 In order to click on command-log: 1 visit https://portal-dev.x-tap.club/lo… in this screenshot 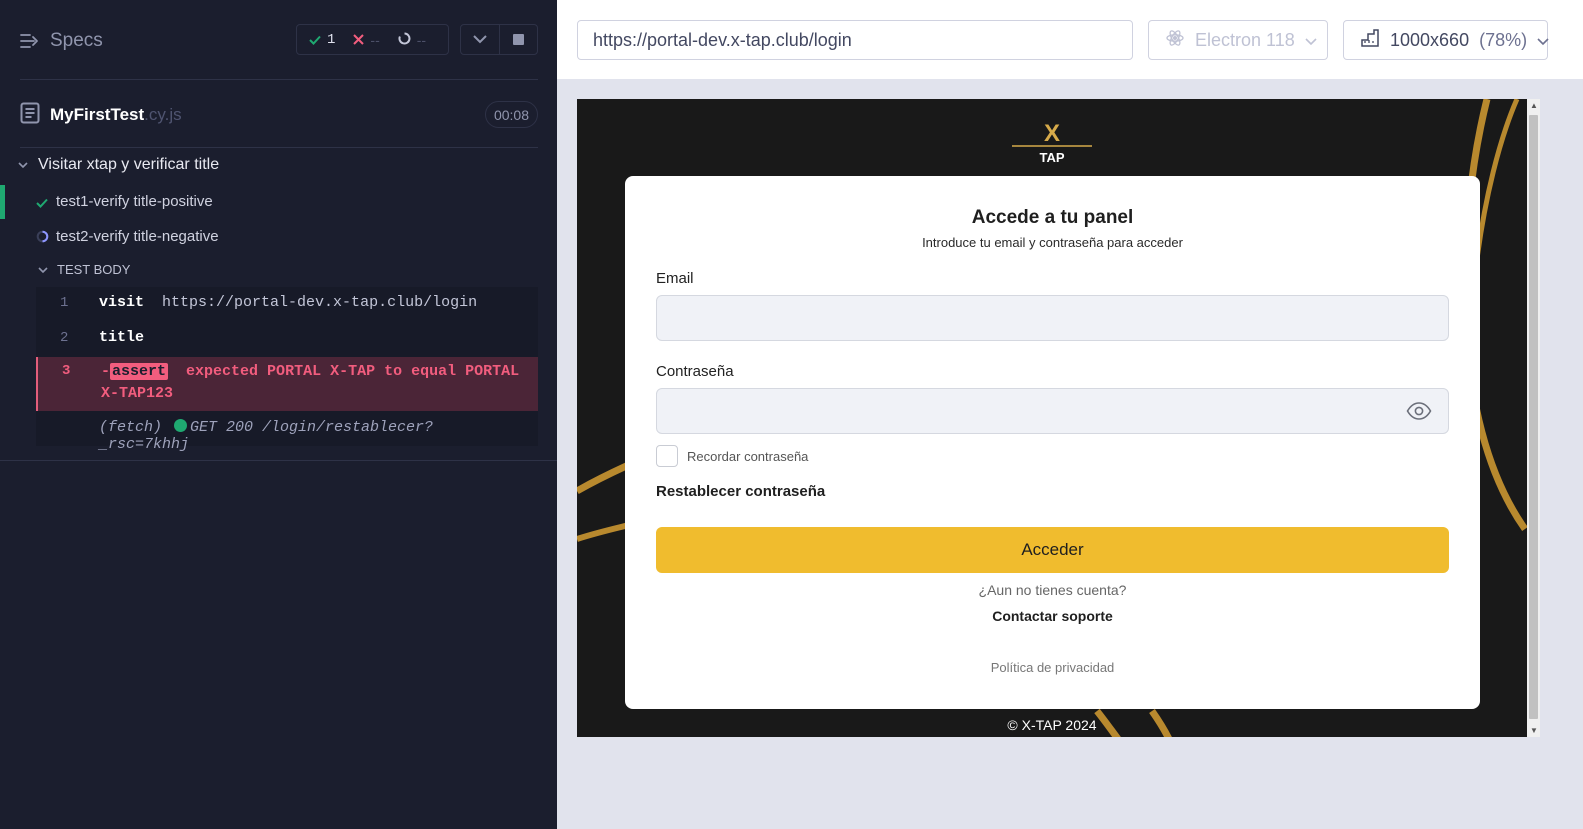, I will do `click(287, 370)`.